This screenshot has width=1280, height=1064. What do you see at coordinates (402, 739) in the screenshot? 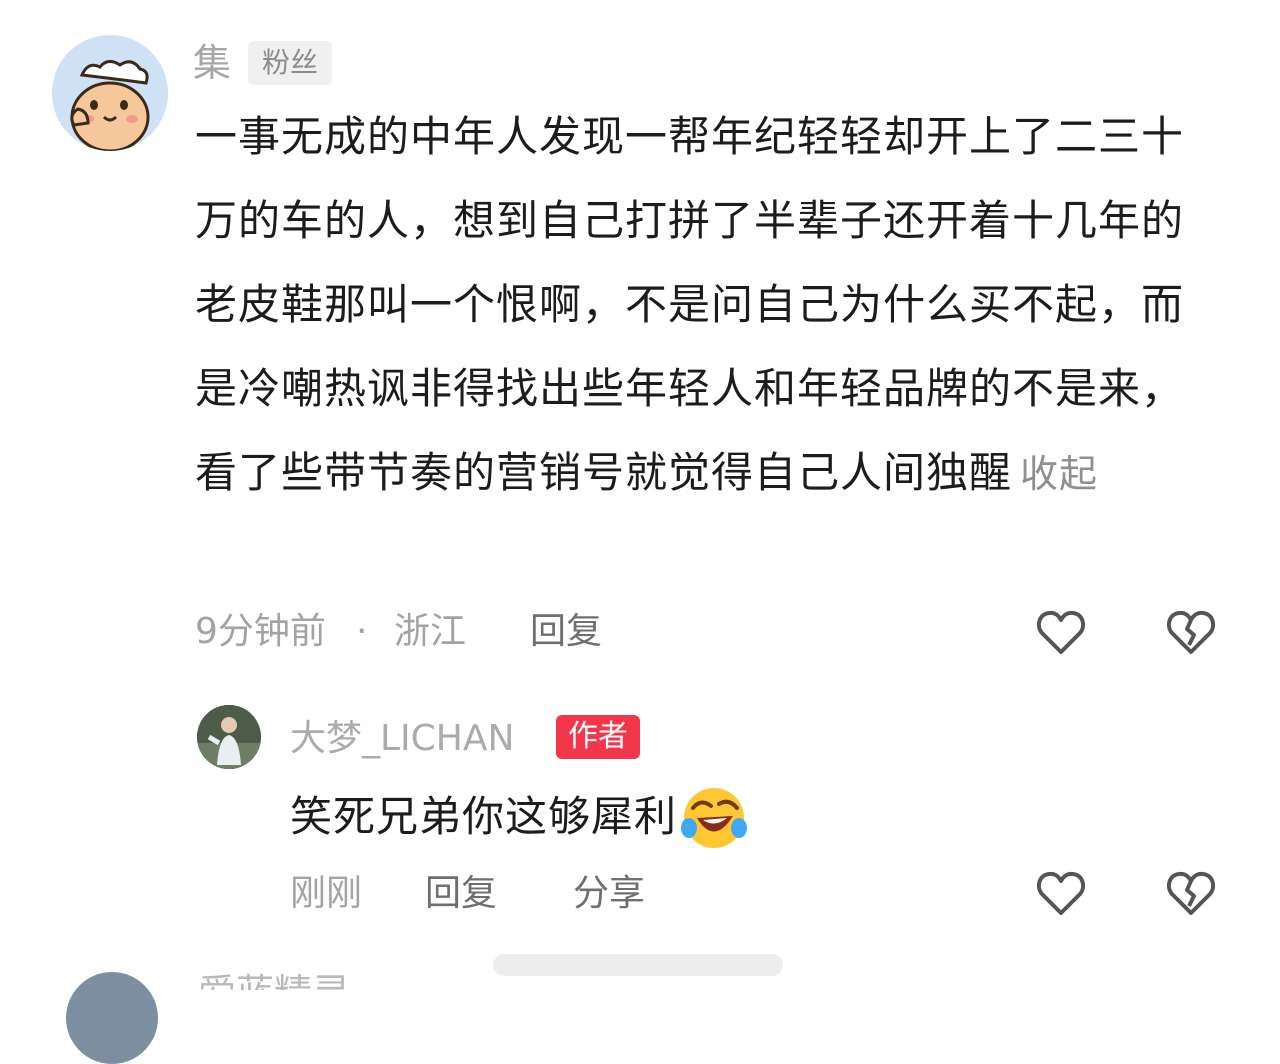
I see `reply-author-name: 大梦_LICHAN` at bounding box center [402, 739].